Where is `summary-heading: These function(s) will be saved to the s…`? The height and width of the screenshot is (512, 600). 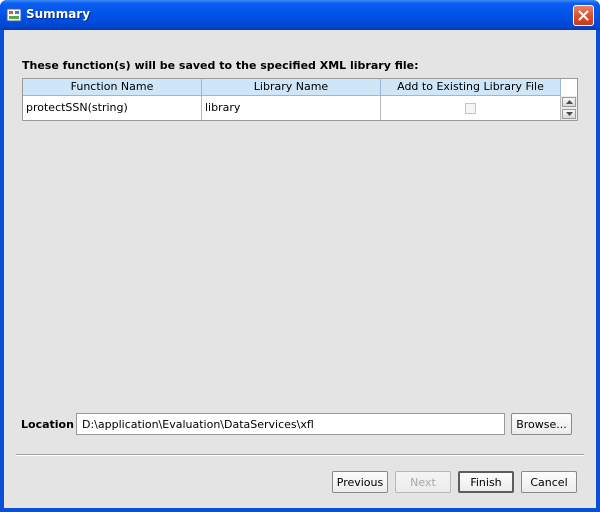 summary-heading: These function(s) will be saved to the s… is located at coordinates (220, 65).